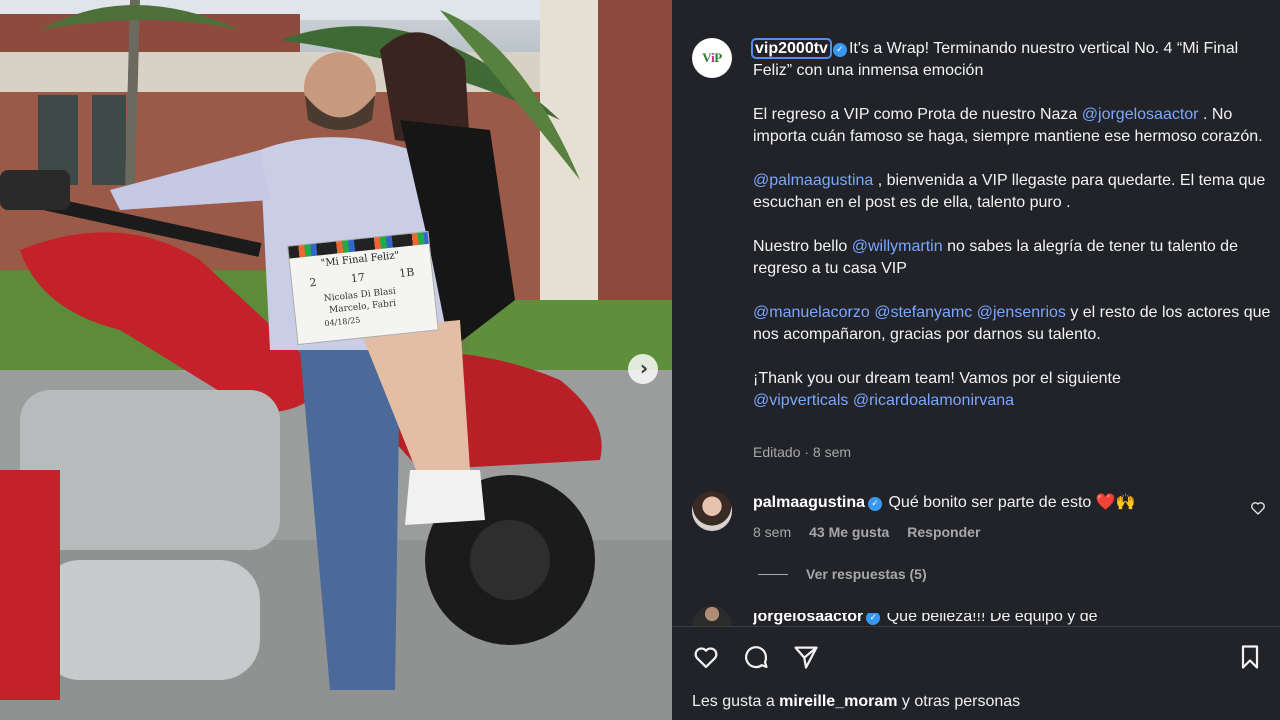 Image resolution: width=1280 pixels, height=720 pixels. Describe the element at coordinates (992, 619) in the screenshot. I see `comment-text: Que belleza!!! De equipo y de` at that location.